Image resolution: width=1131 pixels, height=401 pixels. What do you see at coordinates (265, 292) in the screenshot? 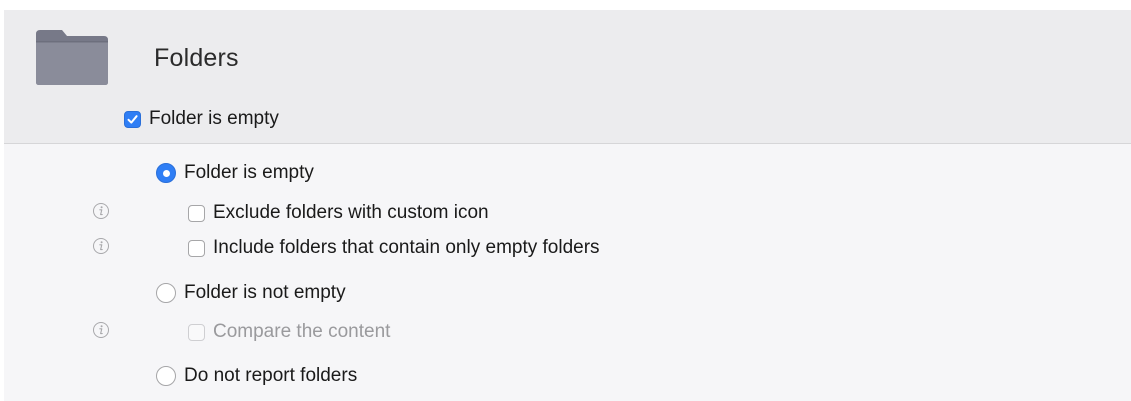
I see `radio-folder-is-not-empty-label: Folder is not empty` at bounding box center [265, 292].